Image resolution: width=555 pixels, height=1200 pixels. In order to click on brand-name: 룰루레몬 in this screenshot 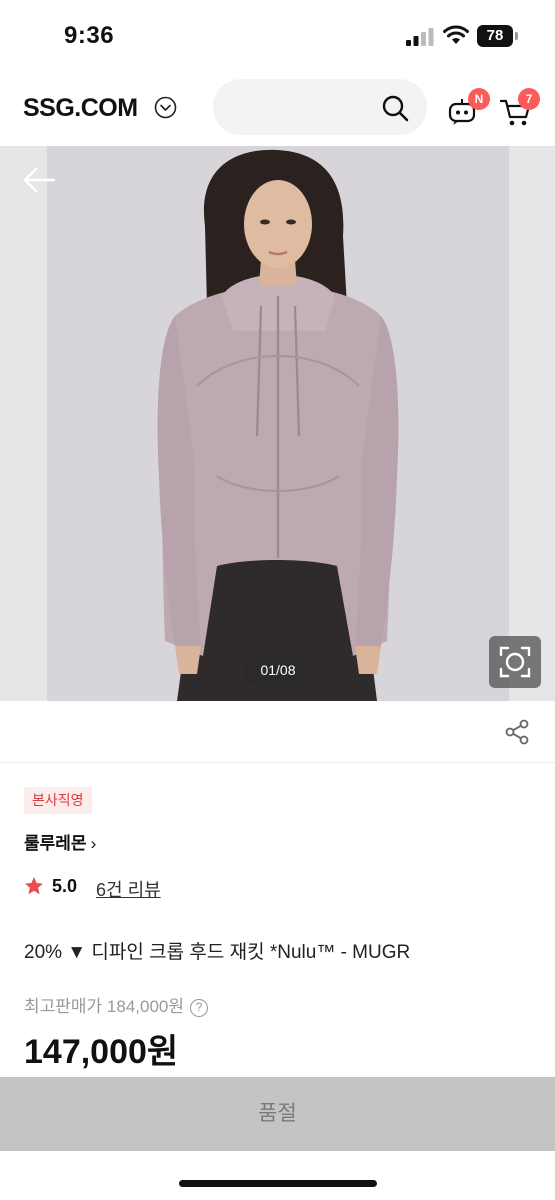, I will do `click(55, 843)`.